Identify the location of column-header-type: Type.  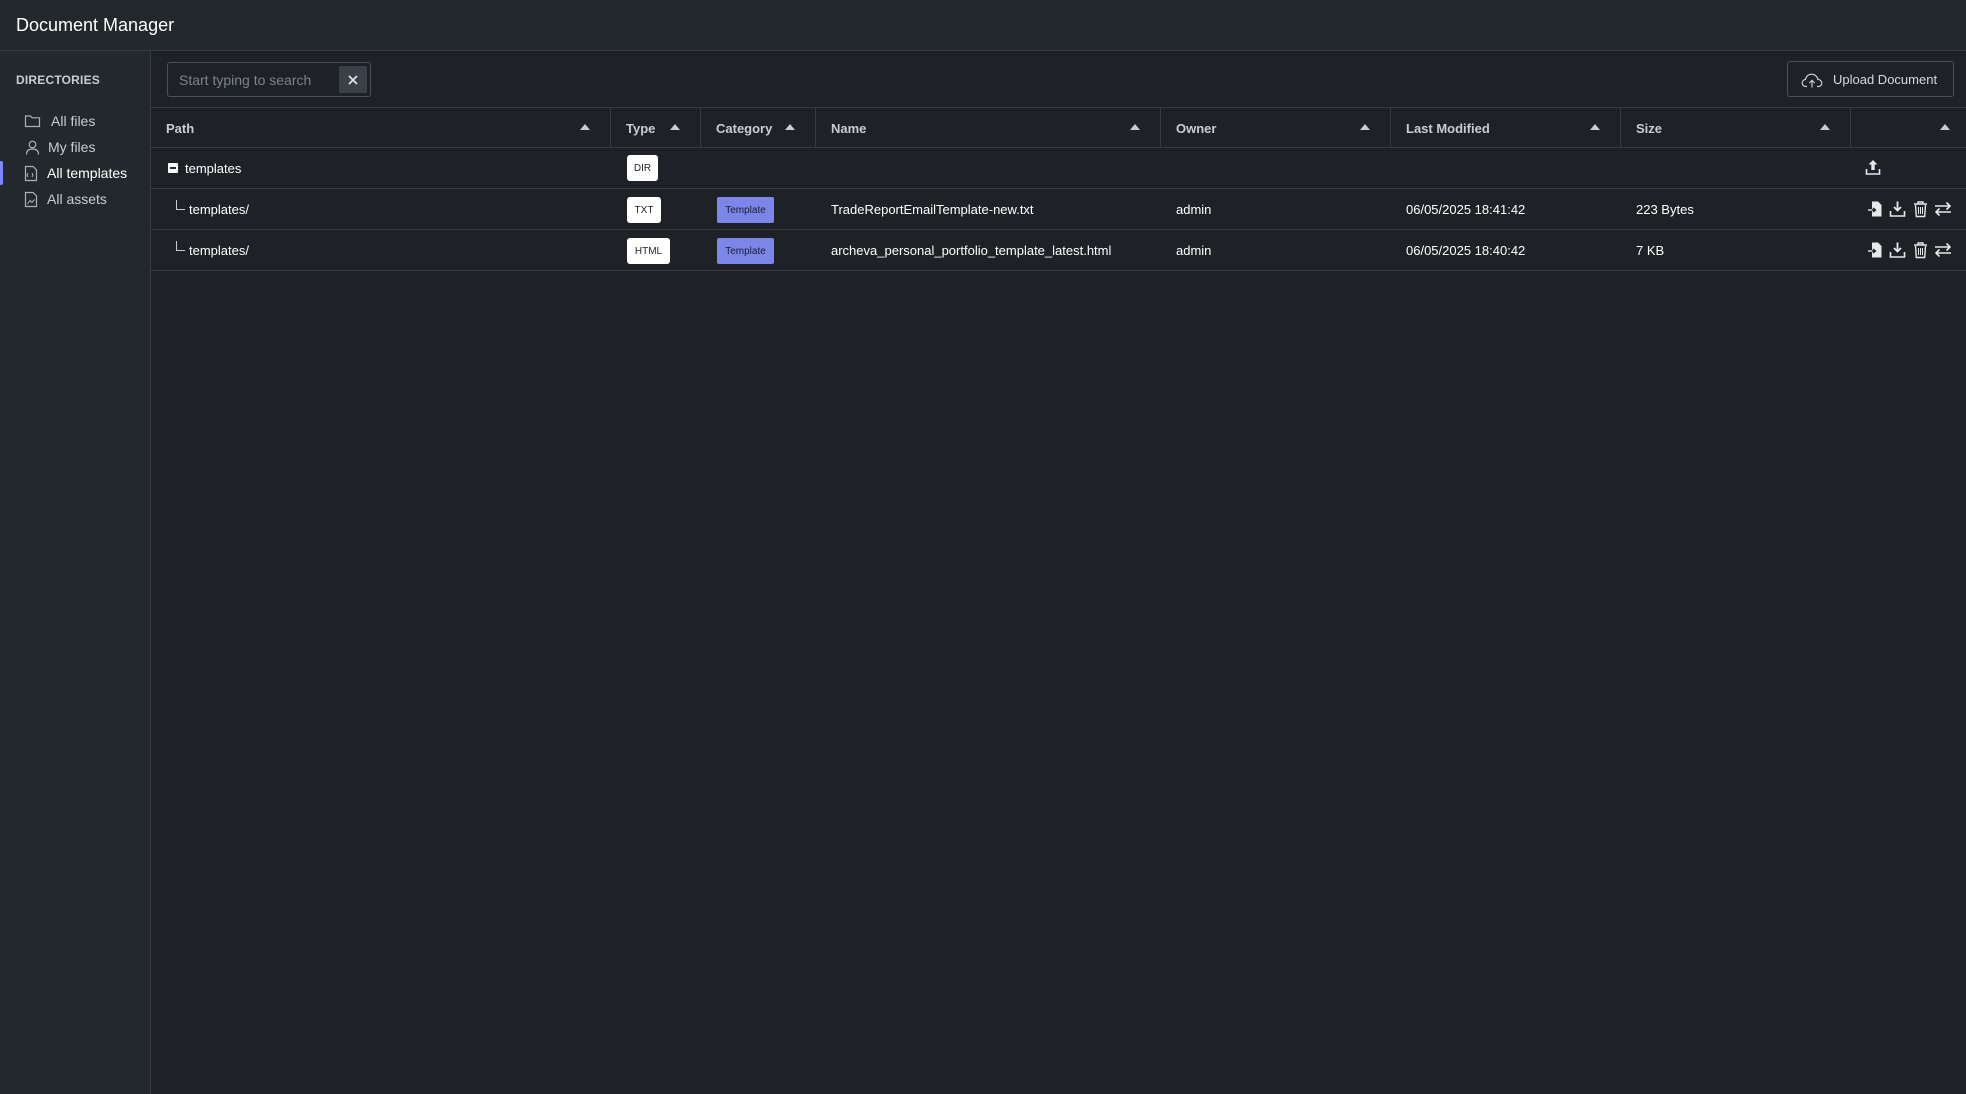
(656, 128).